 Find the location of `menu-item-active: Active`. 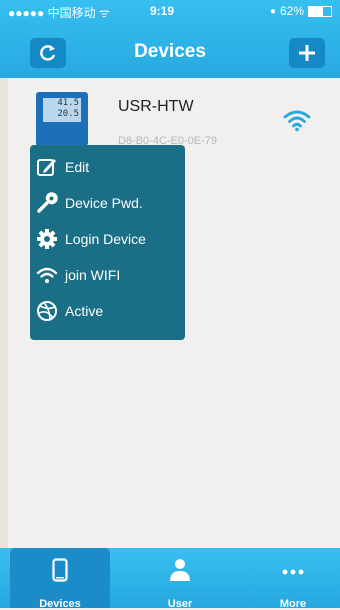

menu-item-active: Active is located at coordinates (107, 311).